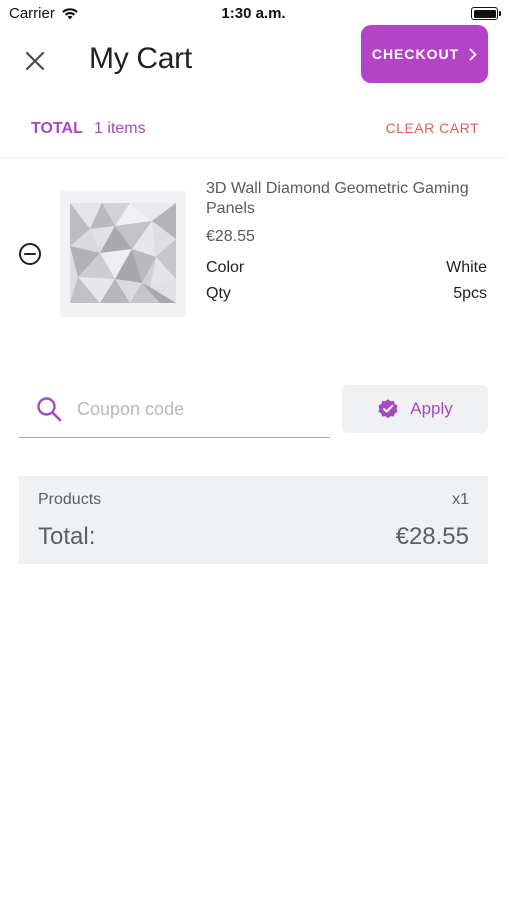  What do you see at coordinates (140, 58) in the screenshot?
I see `page-title: My Cart` at bounding box center [140, 58].